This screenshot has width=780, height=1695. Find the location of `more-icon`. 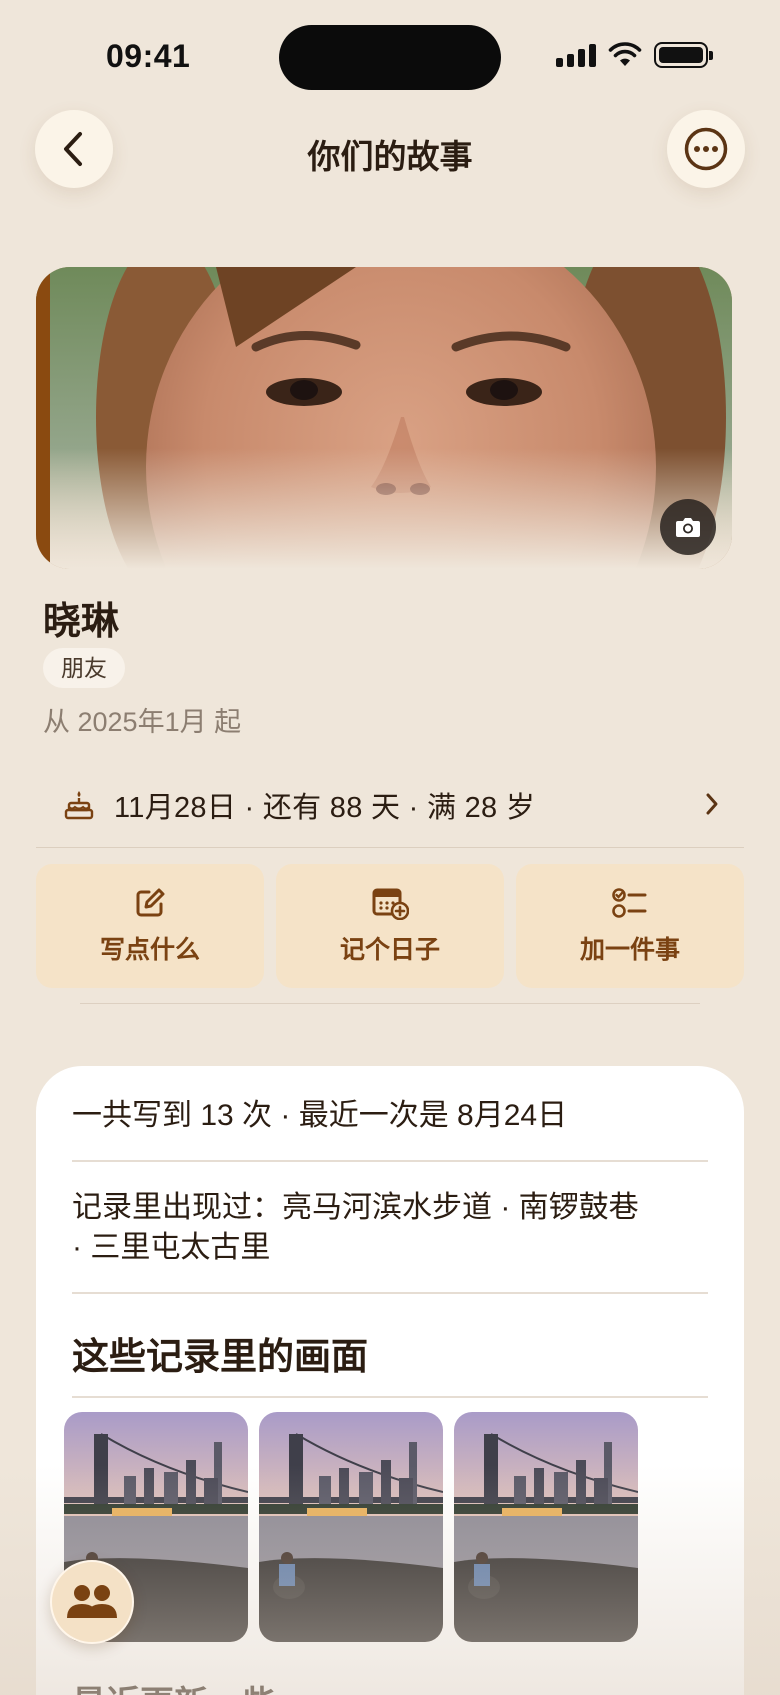

more-icon is located at coordinates (706, 149).